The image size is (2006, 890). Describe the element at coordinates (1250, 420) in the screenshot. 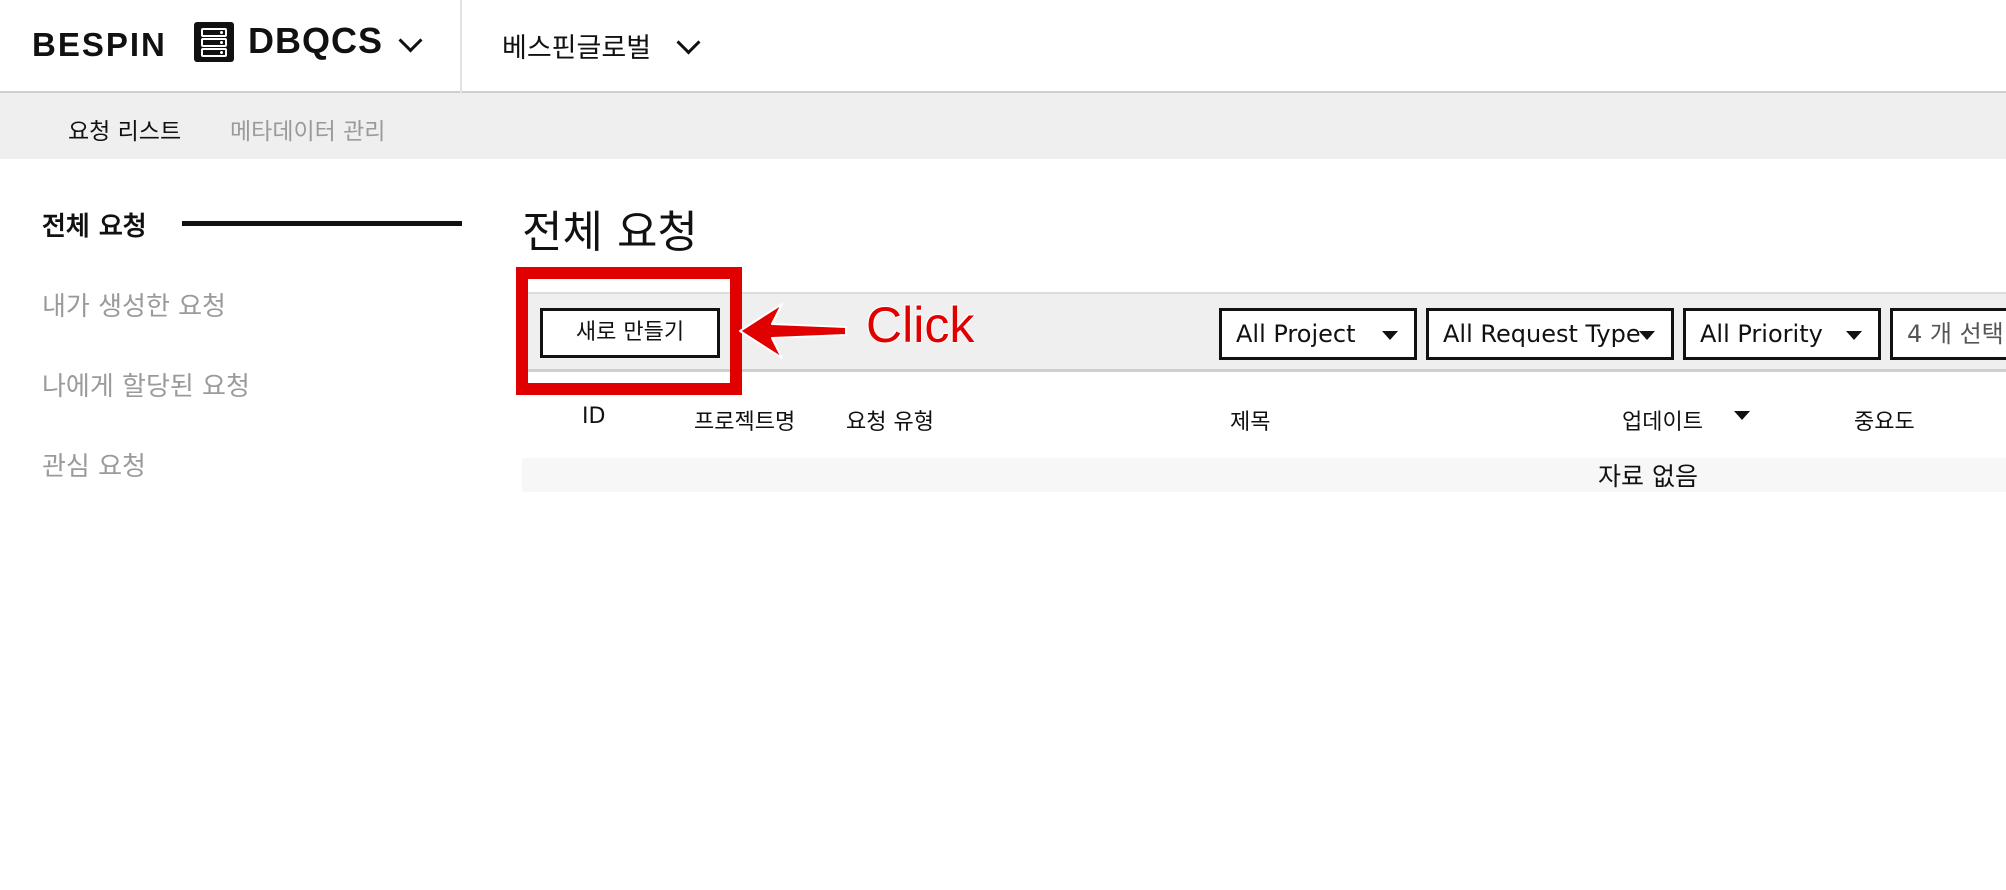

I see `column-header-title: 제목` at that location.